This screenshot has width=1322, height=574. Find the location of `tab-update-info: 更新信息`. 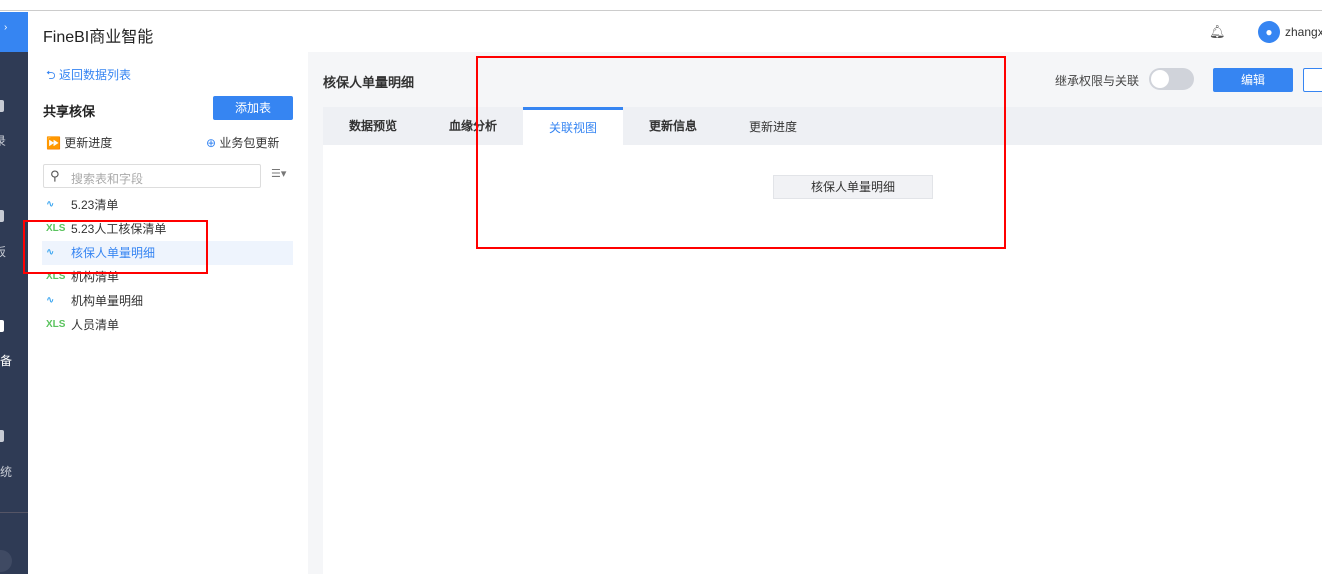

tab-update-info: 更新信息 is located at coordinates (673, 126).